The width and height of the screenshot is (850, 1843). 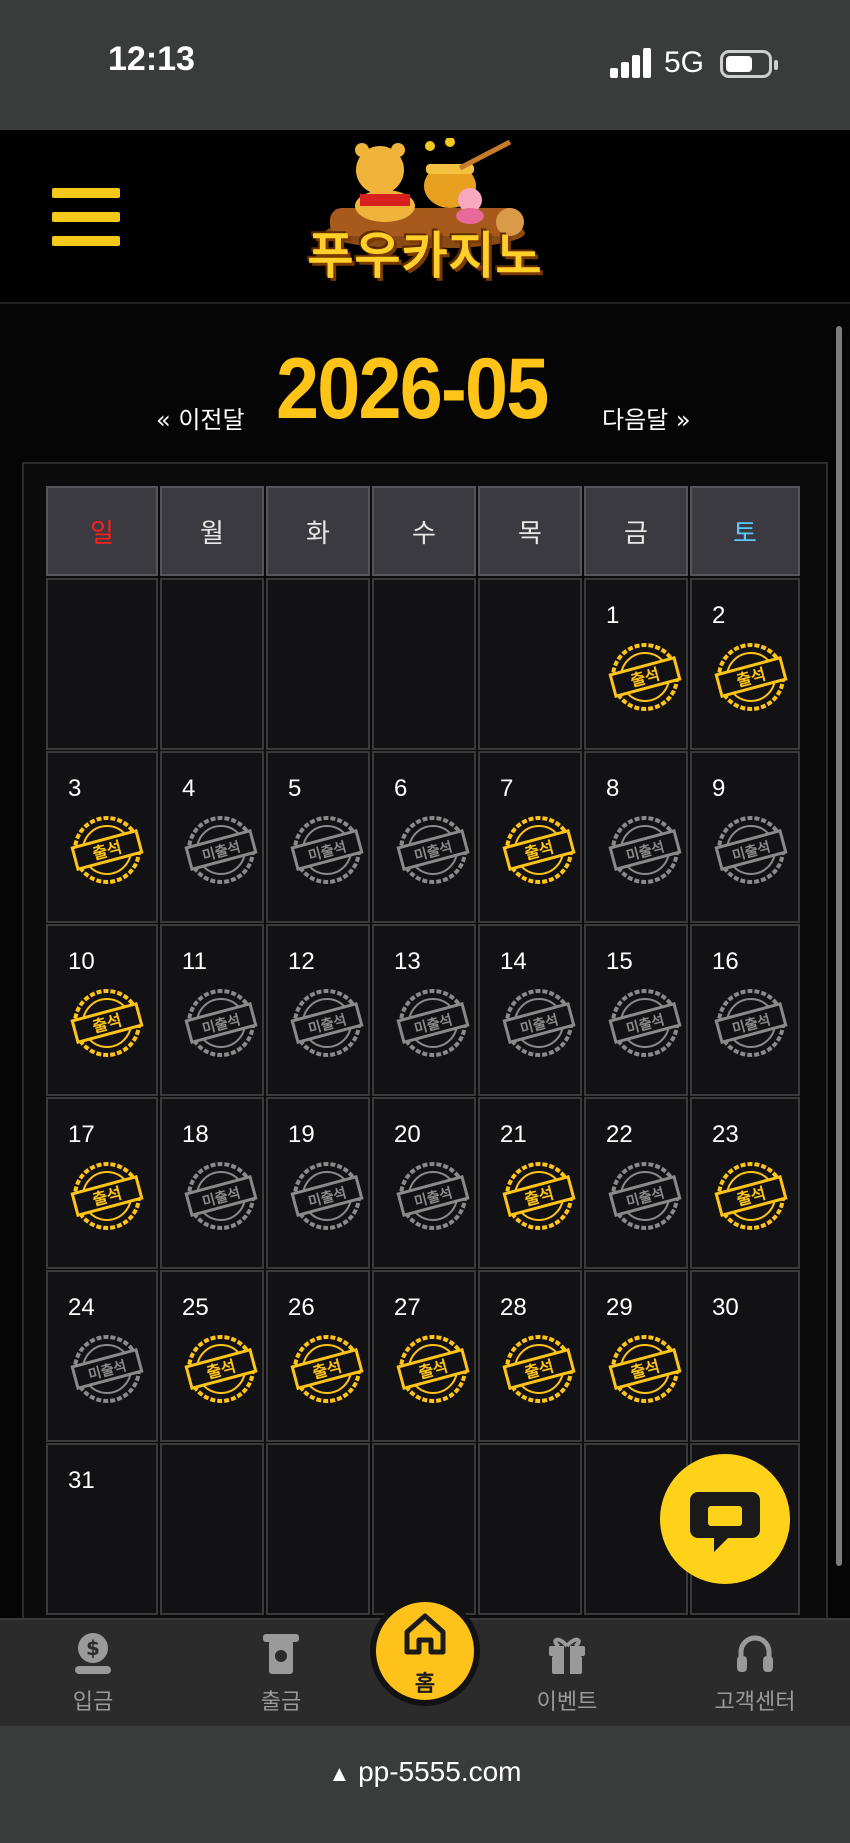 What do you see at coordinates (281, 1654) in the screenshot?
I see `withdraw-icon` at bounding box center [281, 1654].